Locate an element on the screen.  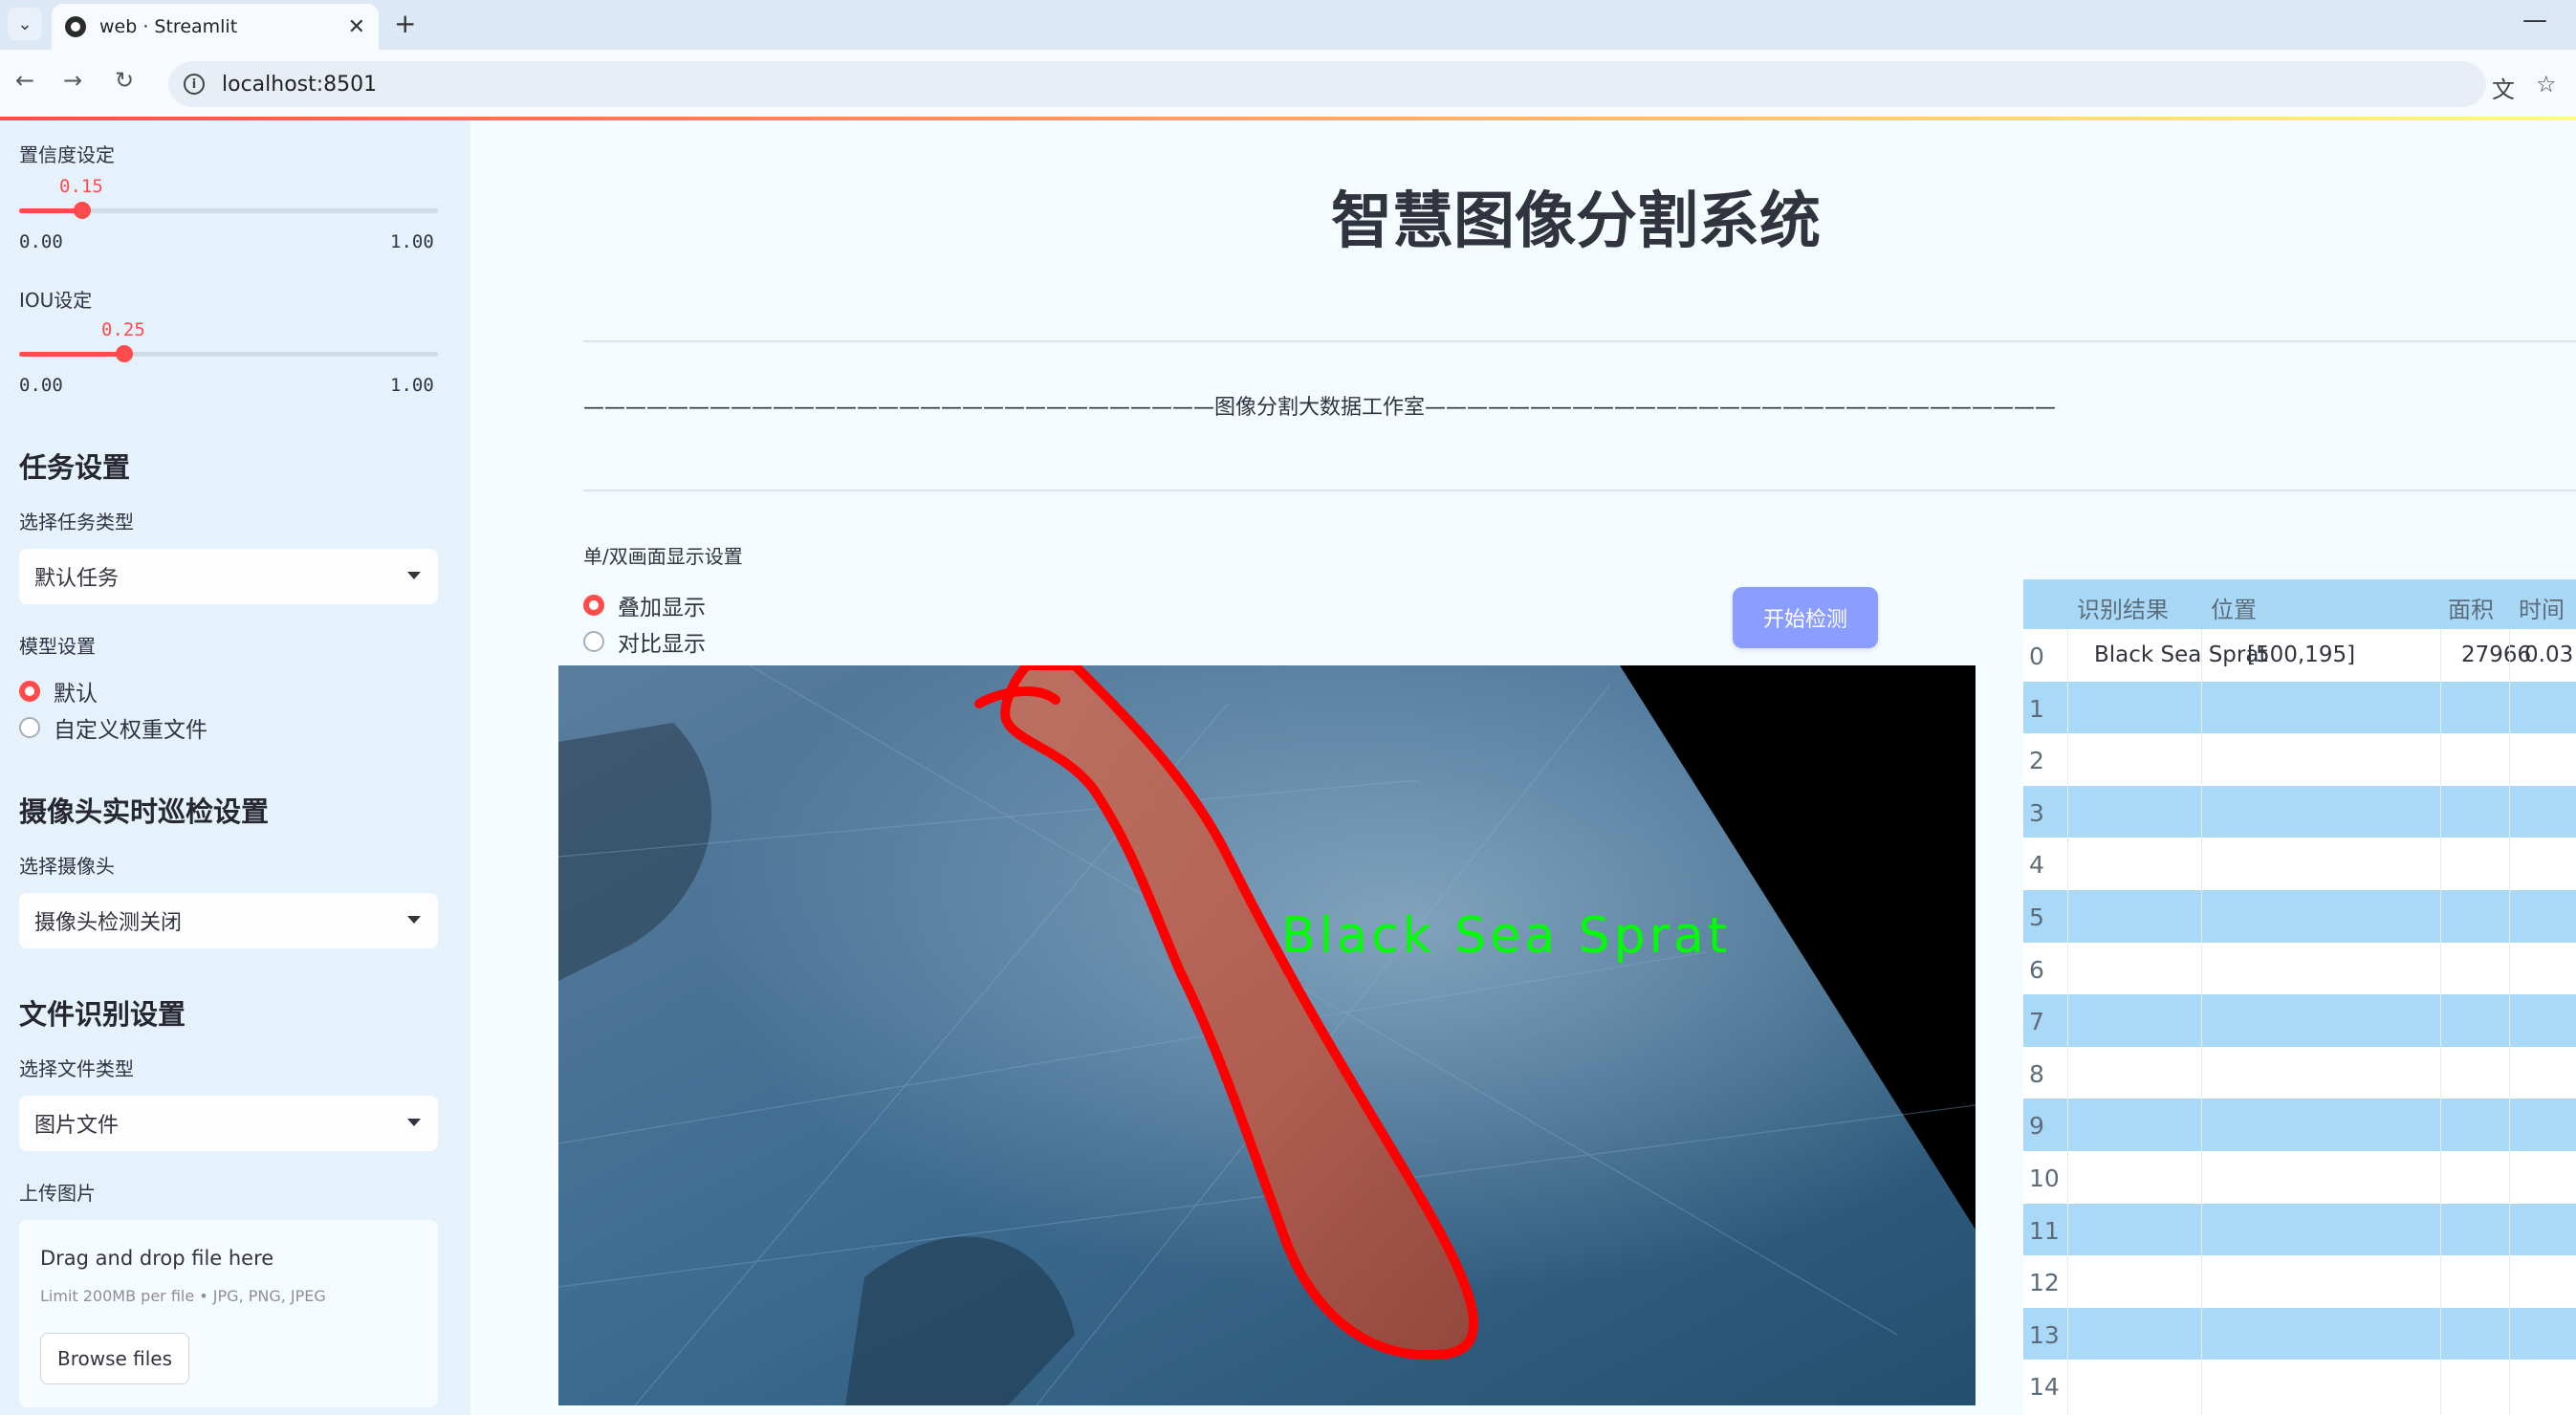
cell-position: [500,195] is located at coordinates (2301, 655).